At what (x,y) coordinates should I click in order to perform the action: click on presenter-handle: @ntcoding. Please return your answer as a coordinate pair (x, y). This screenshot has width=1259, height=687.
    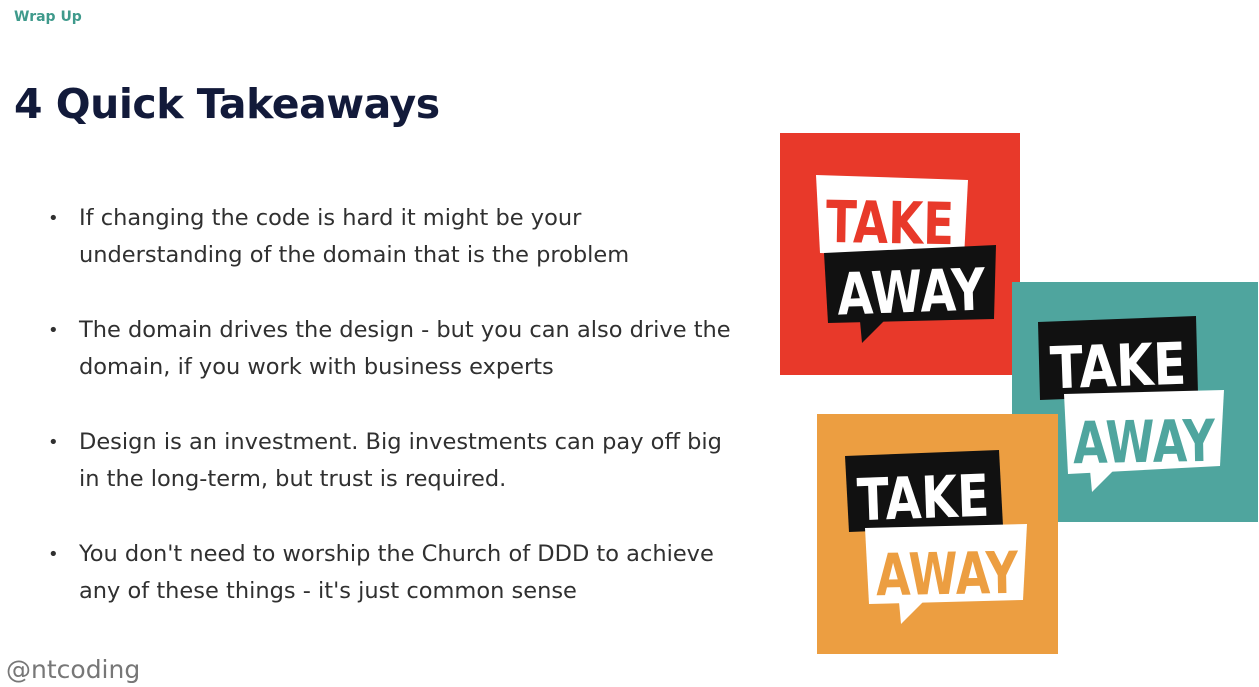
    Looking at the image, I should click on (73, 669).